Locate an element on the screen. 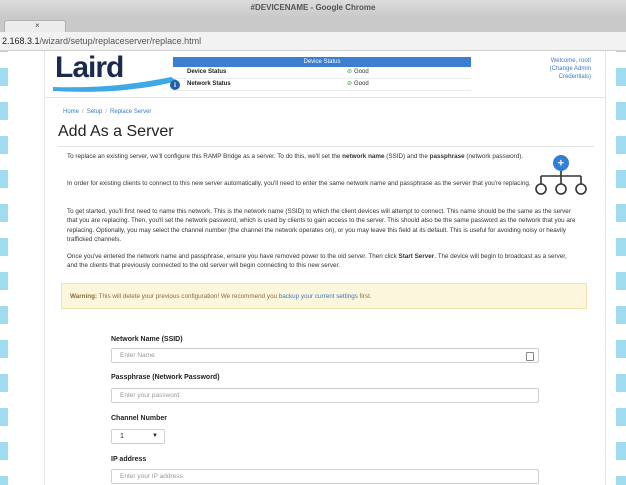 Image resolution: width=626 pixels, height=485 pixels. status-label: Device Status is located at coordinates (207, 72).